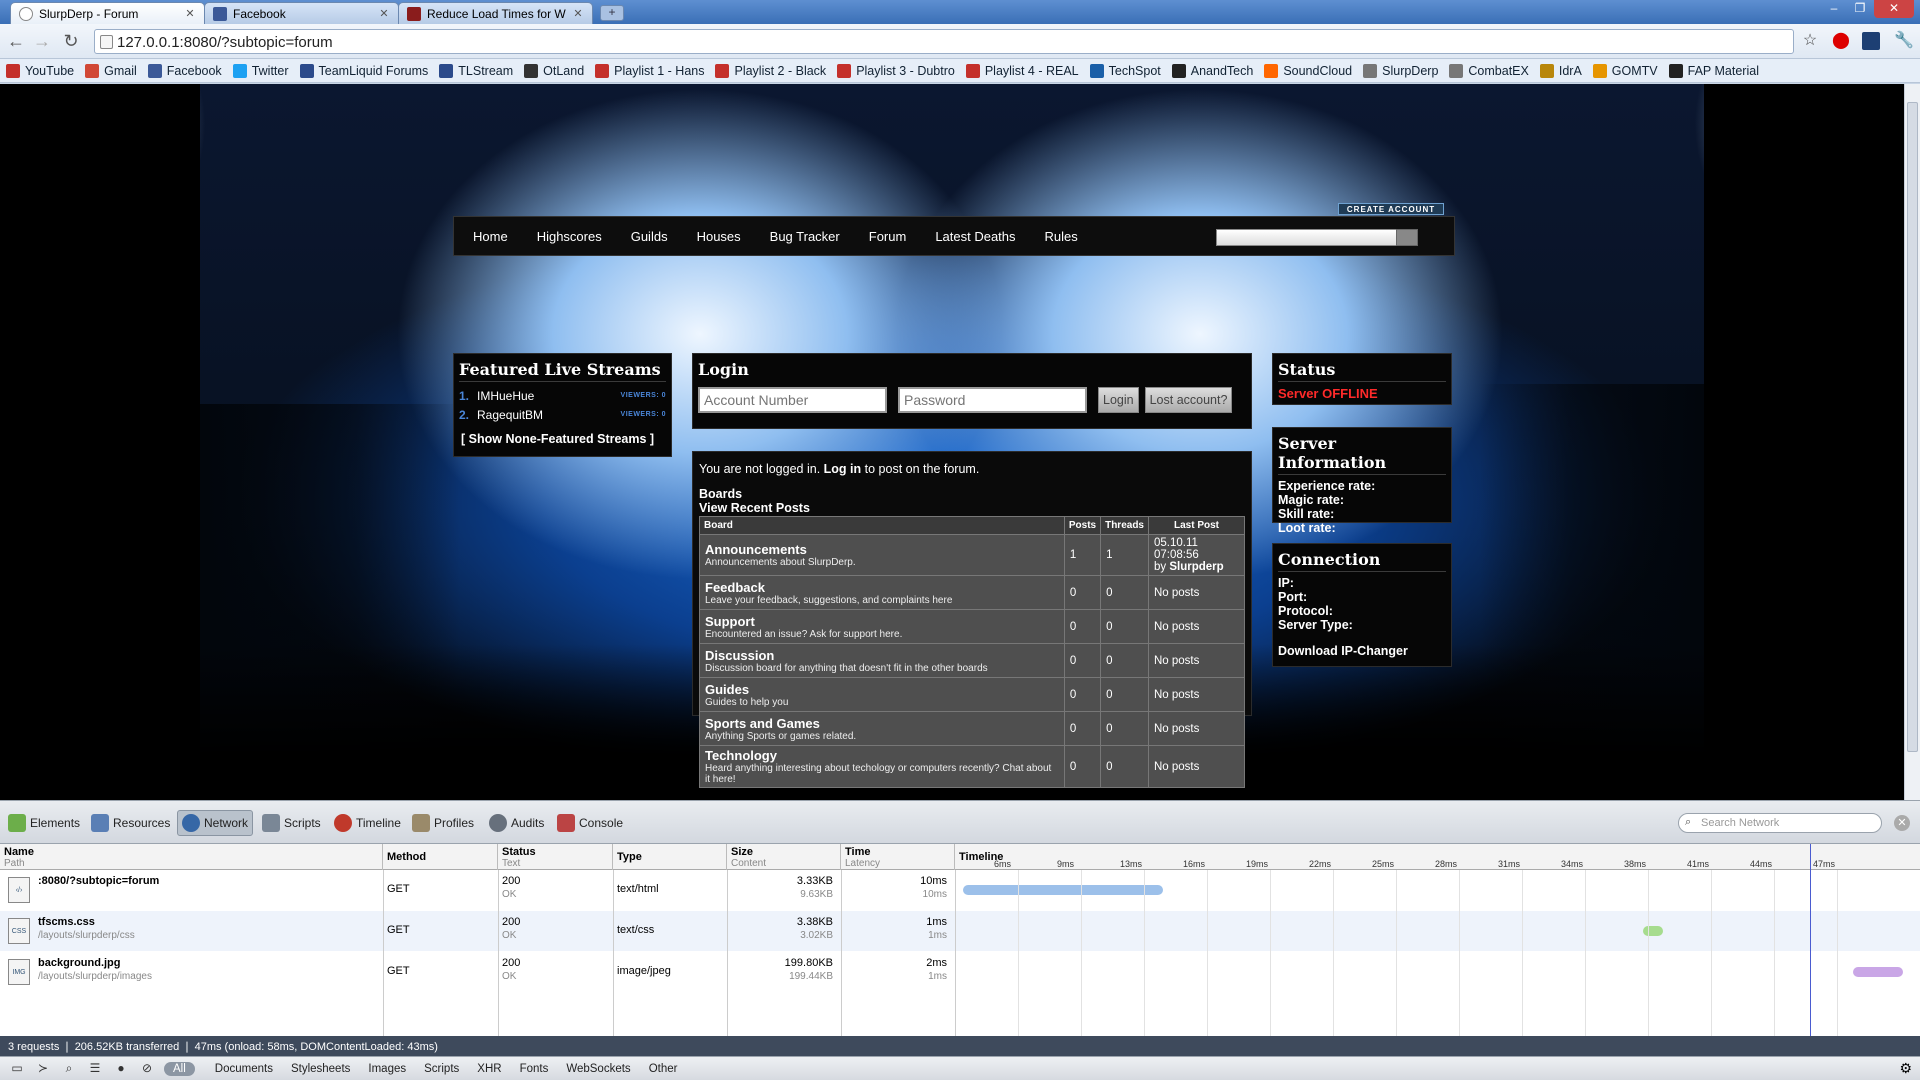 This screenshot has height=1080, width=1920. Describe the element at coordinates (612, 13) in the screenshot. I see `new-tab-button: +` at that location.